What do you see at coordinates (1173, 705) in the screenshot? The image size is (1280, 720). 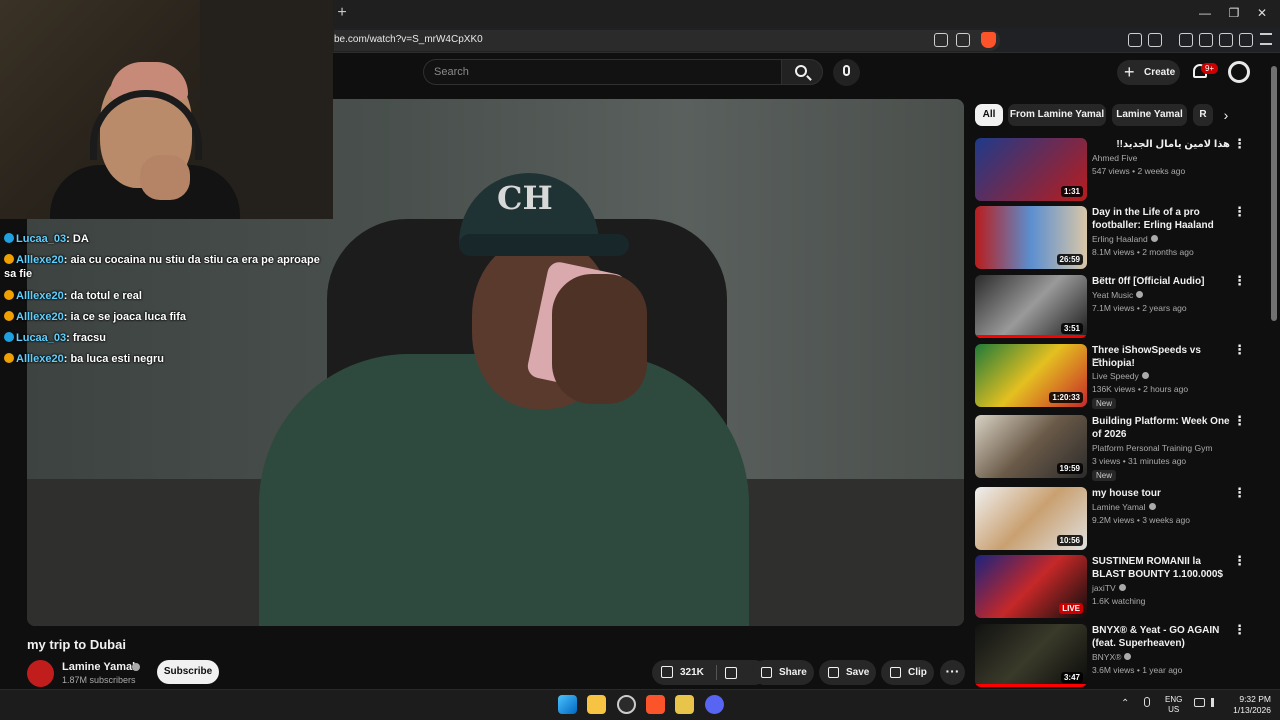 I see `language-indicator: ENG US` at bounding box center [1173, 705].